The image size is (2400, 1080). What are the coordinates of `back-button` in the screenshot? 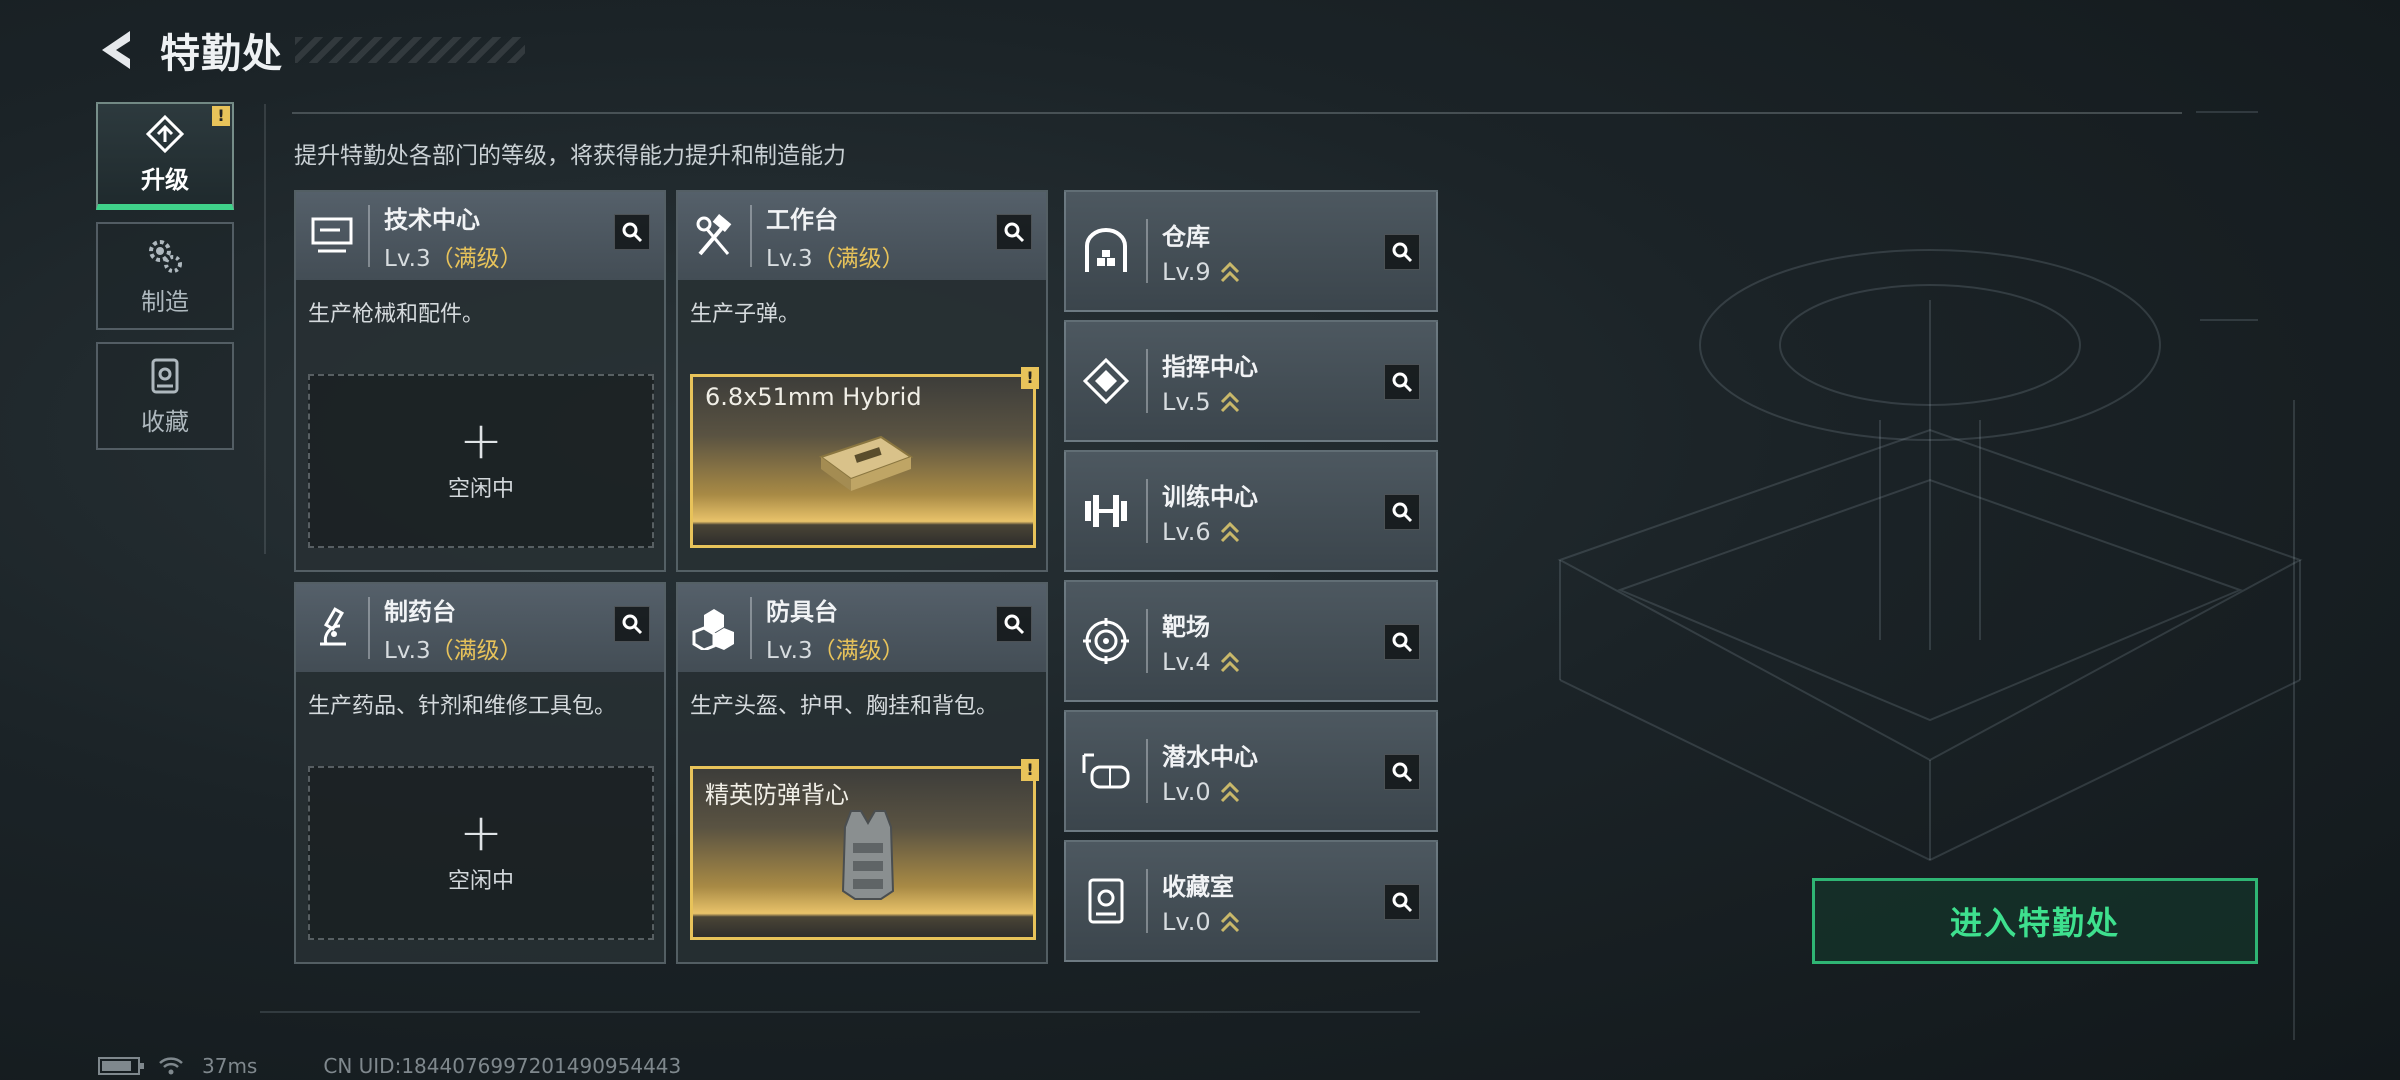 It's located at (118, 50).